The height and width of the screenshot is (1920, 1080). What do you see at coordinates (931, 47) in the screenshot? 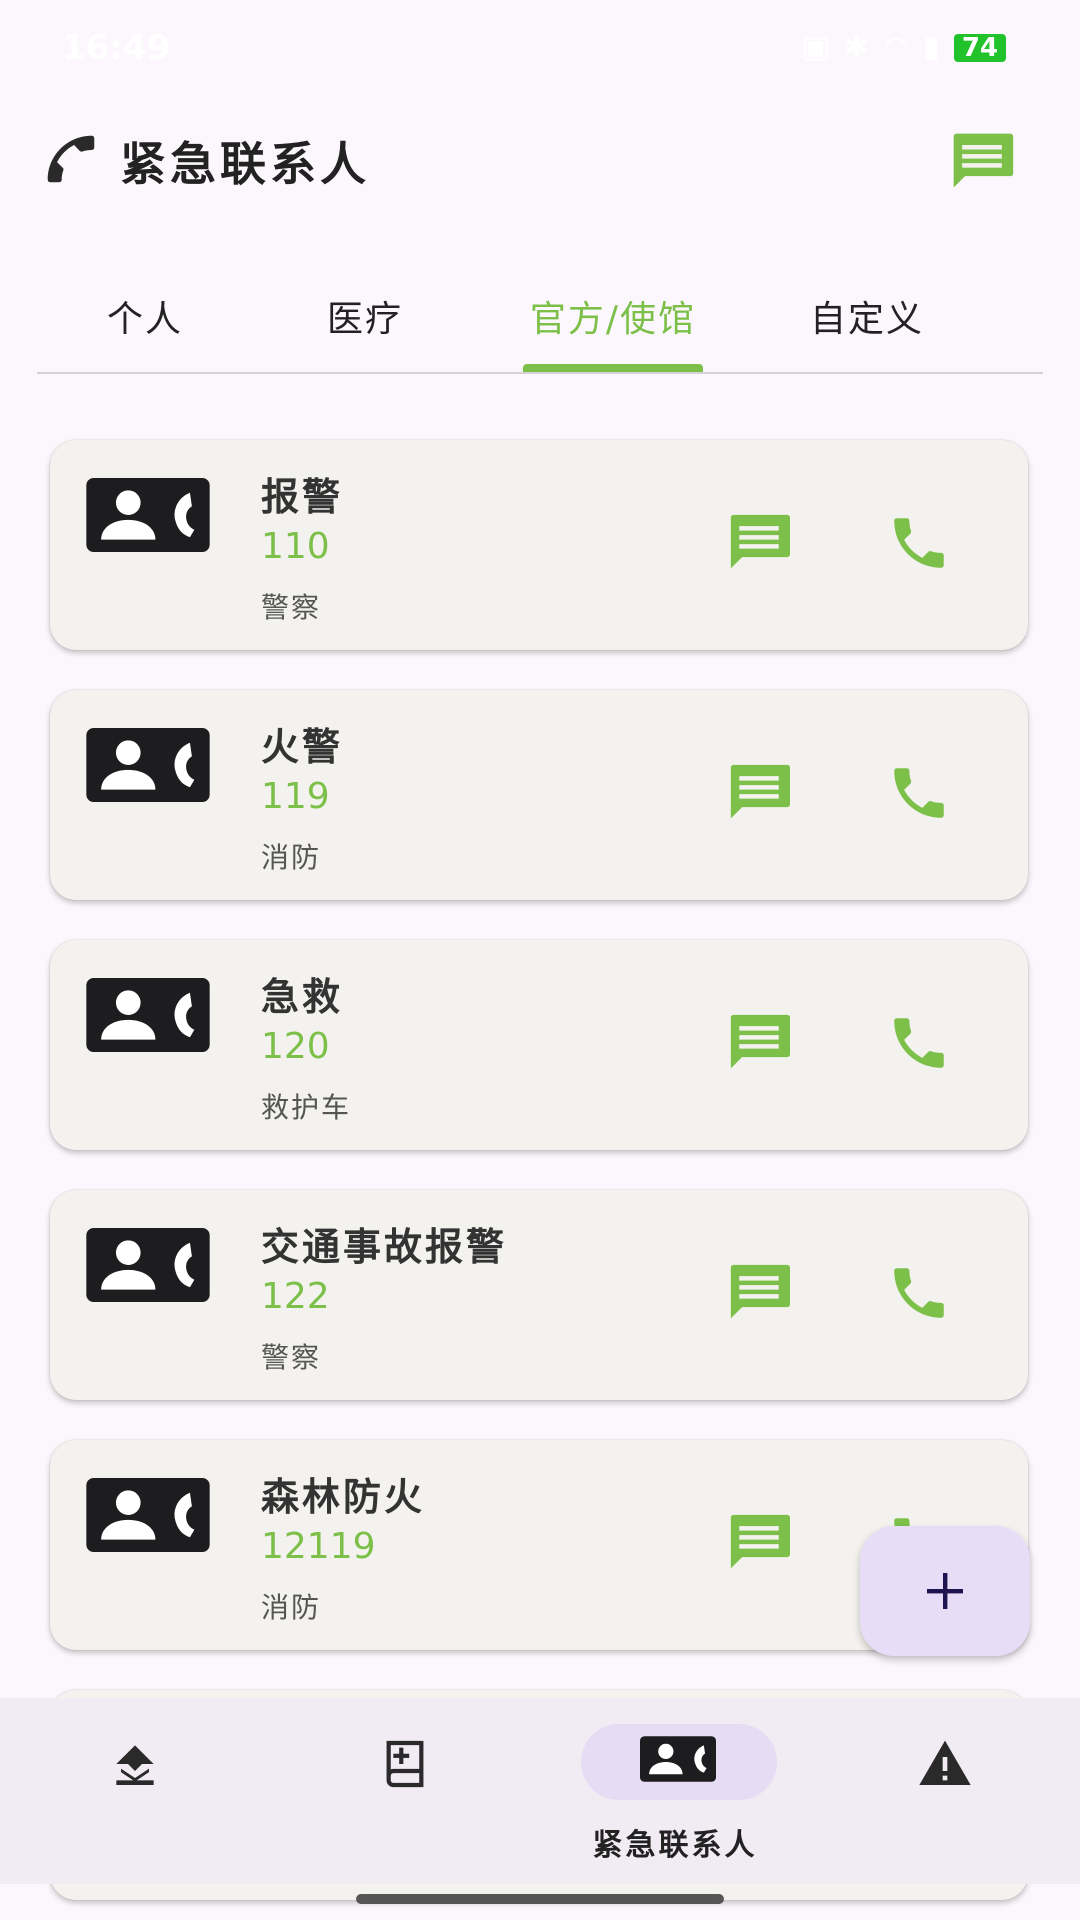
I see `signal-icon: ▮` at bounding box center [931, 47].